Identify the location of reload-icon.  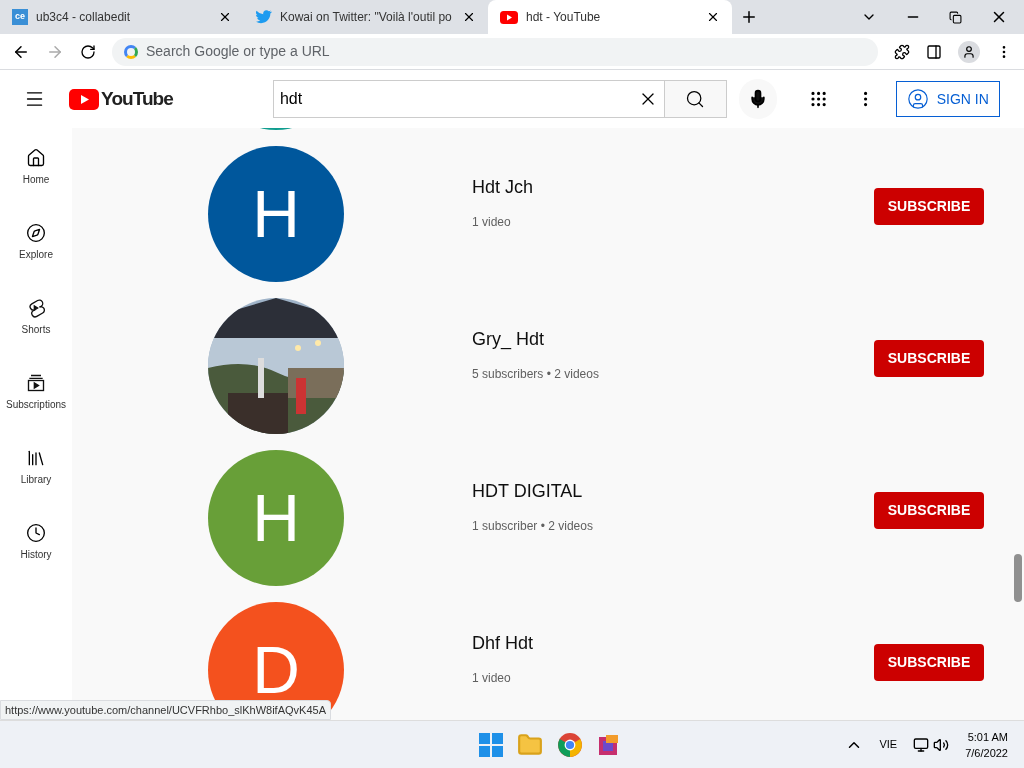
(88, 51).